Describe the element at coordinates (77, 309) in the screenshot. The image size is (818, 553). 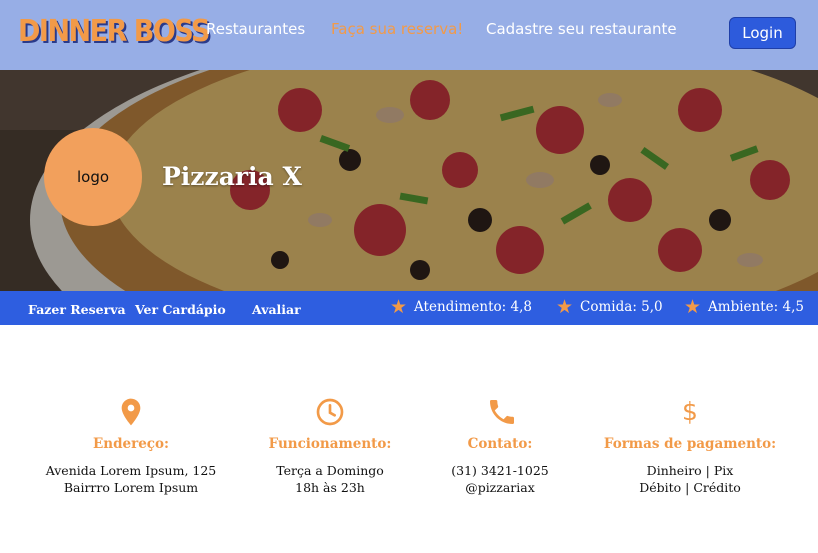
I see `make-reservation-button: Fazer Reserva` at that location.